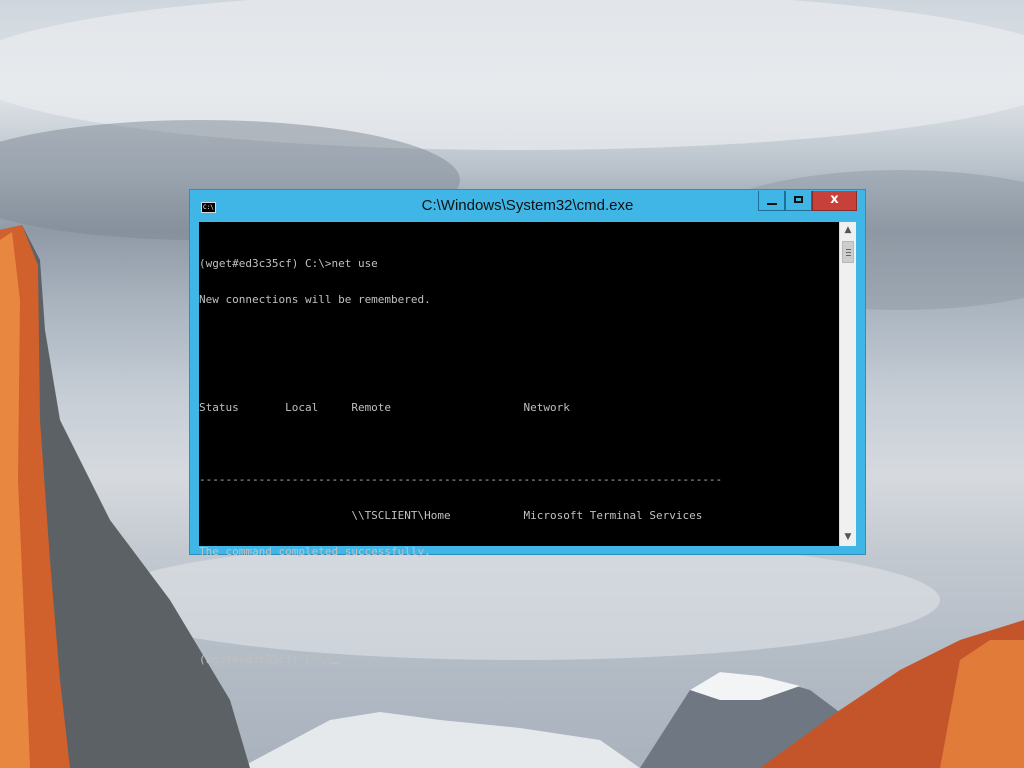  I want to click on title-bar: C:\ C:\Windows\System32\cmd.exe x, so click(527, 206).